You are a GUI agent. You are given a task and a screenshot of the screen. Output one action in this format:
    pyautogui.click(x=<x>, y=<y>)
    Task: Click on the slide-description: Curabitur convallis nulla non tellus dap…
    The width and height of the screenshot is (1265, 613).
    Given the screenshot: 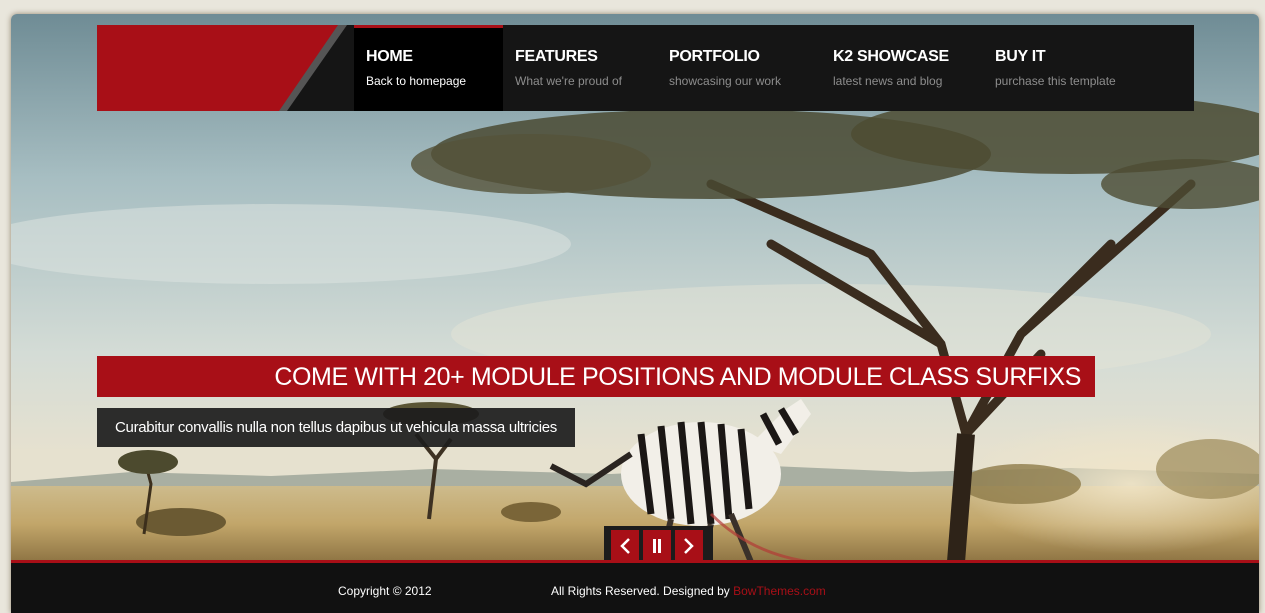 What is the action you would take?
    pyautogui.click(x=336, y=427)
    